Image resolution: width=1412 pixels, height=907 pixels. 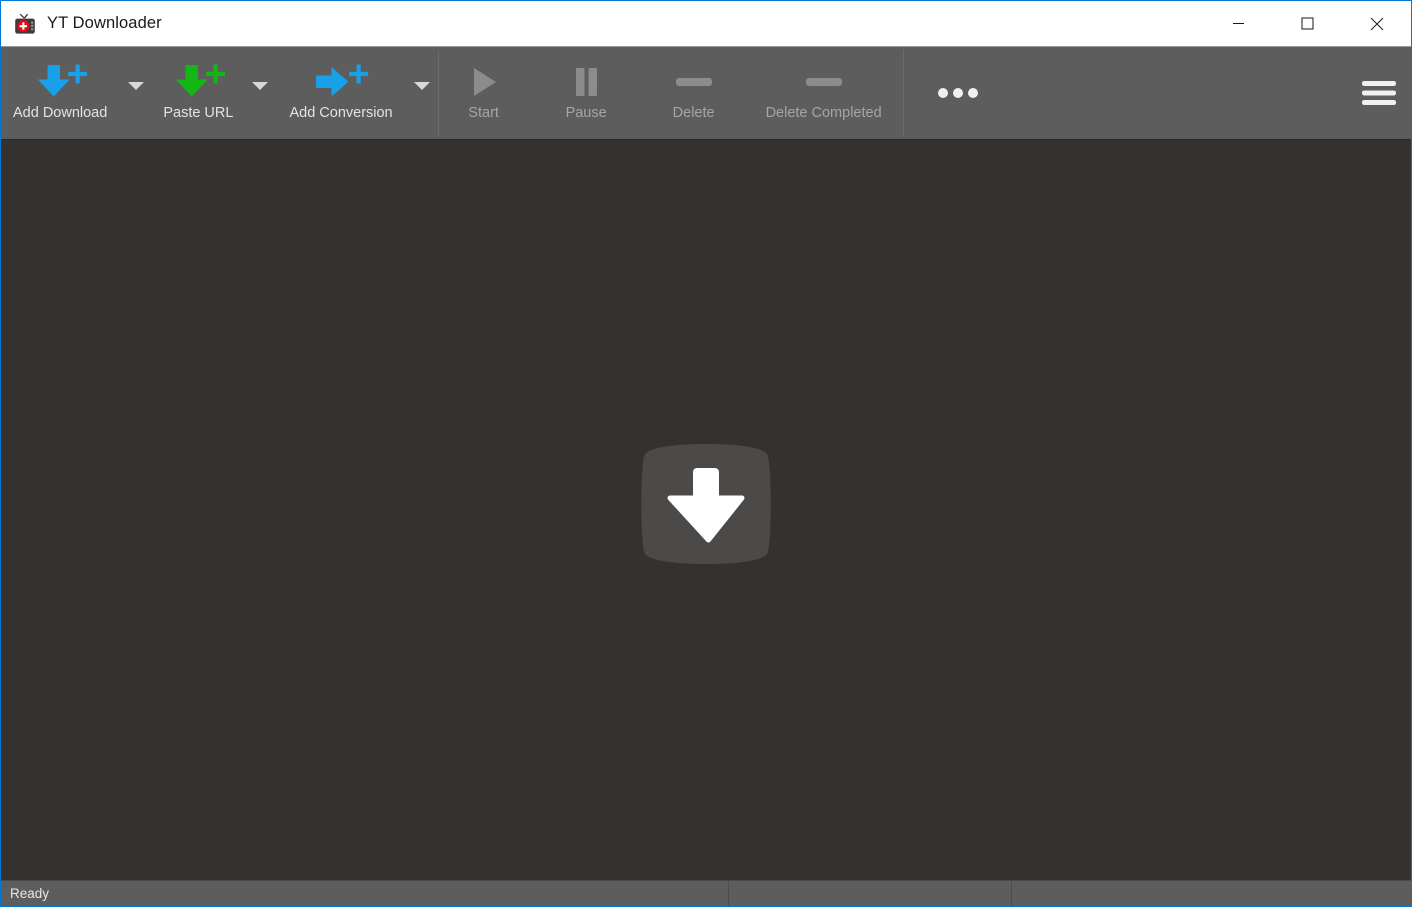 I want to click on add-conversion-label: Add Conversion, so click(x=341, y=113).